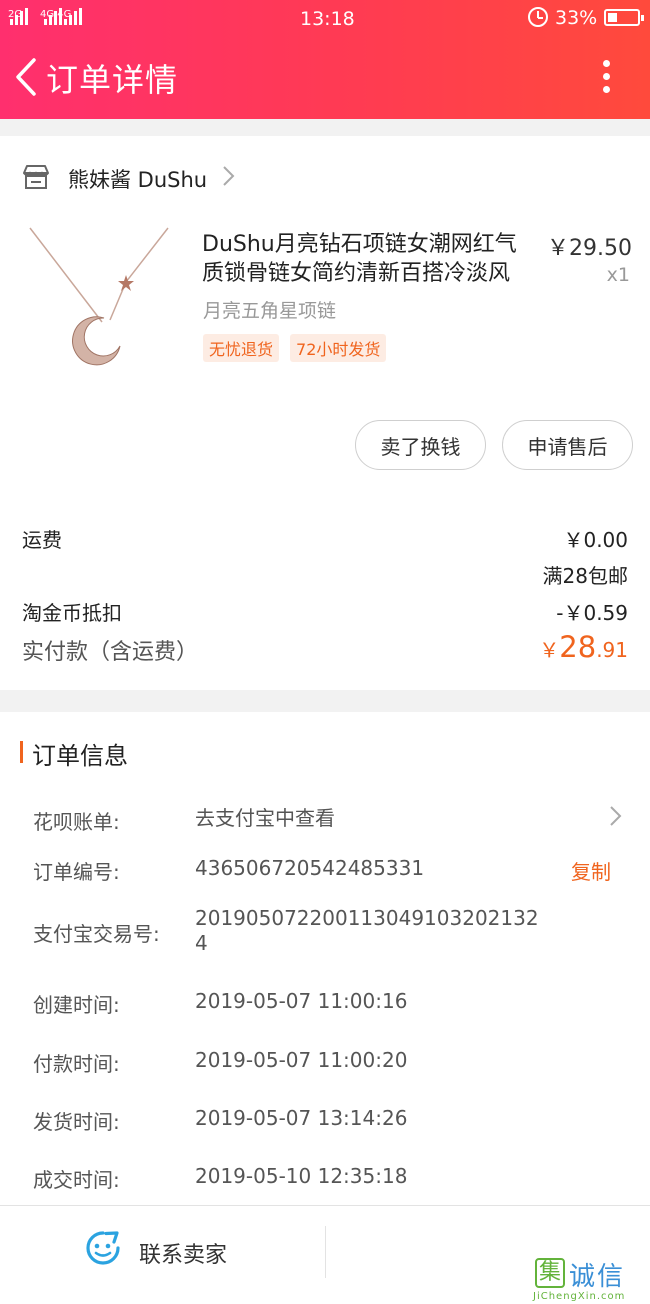 The width and height of the screenshot is (650, 1304). I want to click on paid-decimal: .91, so click(612, 650).